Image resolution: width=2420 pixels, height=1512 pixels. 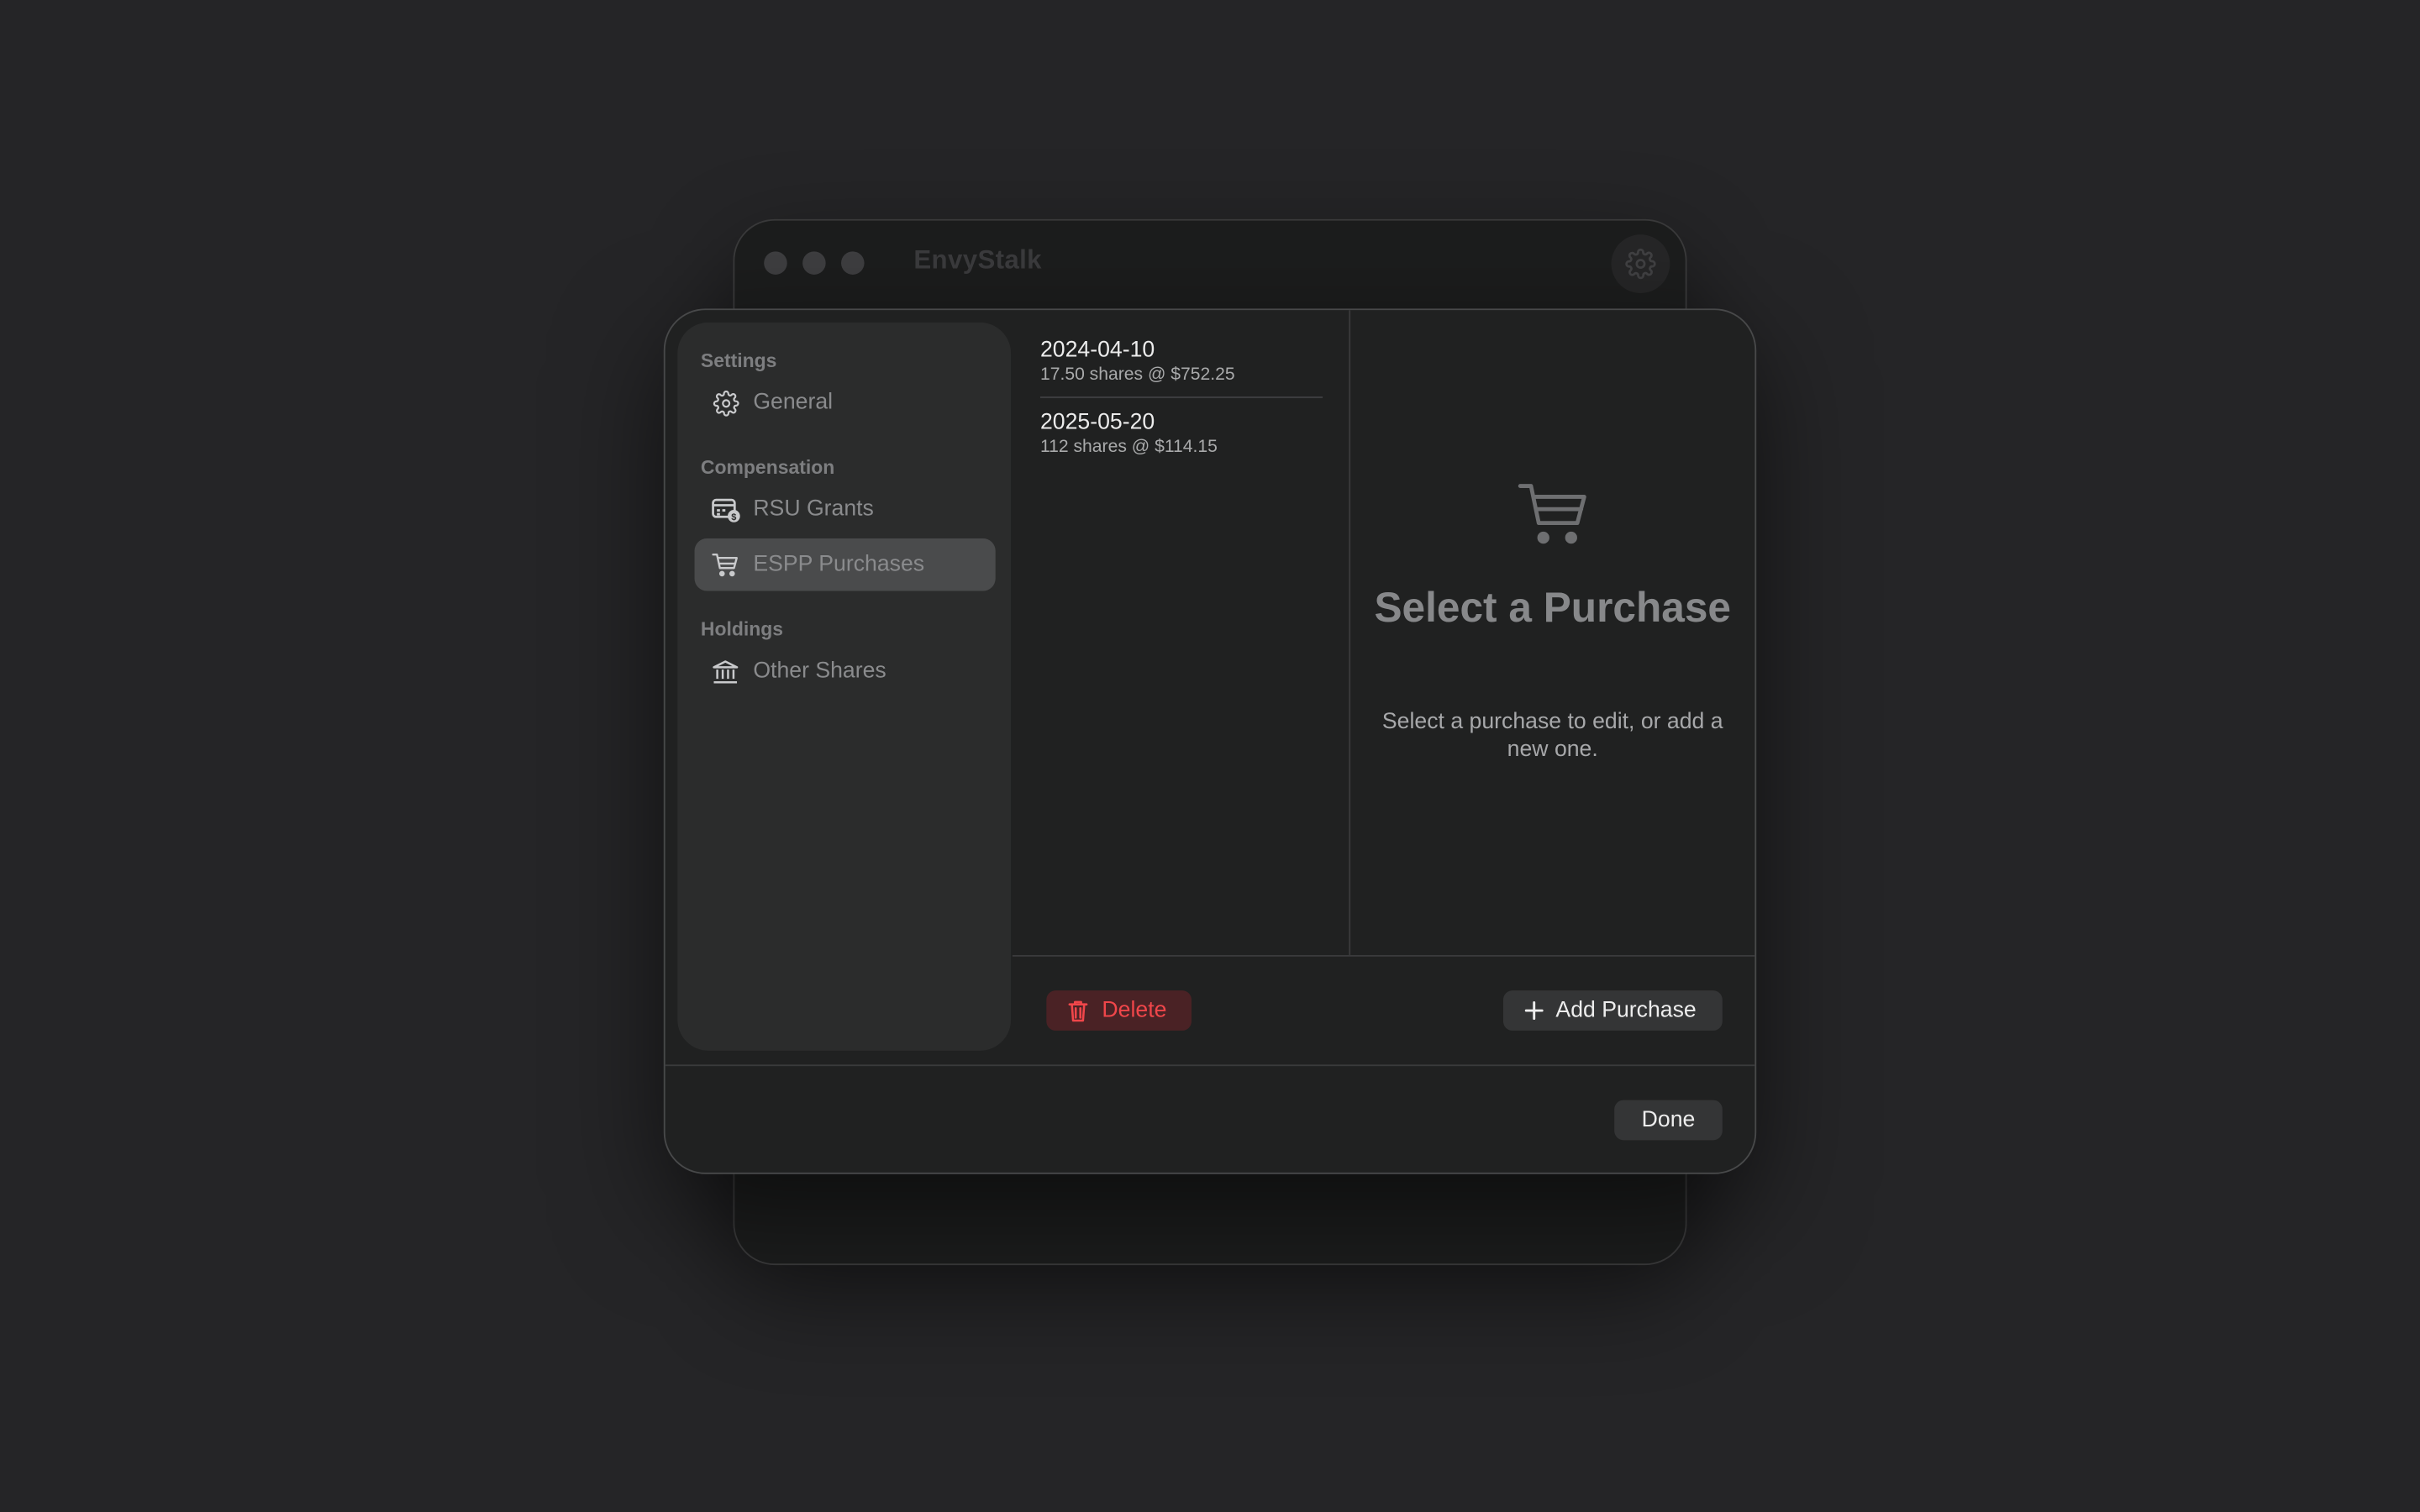 What do you see at coordinates (1097, 350) in the screenshot?
I see `purchase-date: 2024-04-10` at bounding box center [1097, 350].